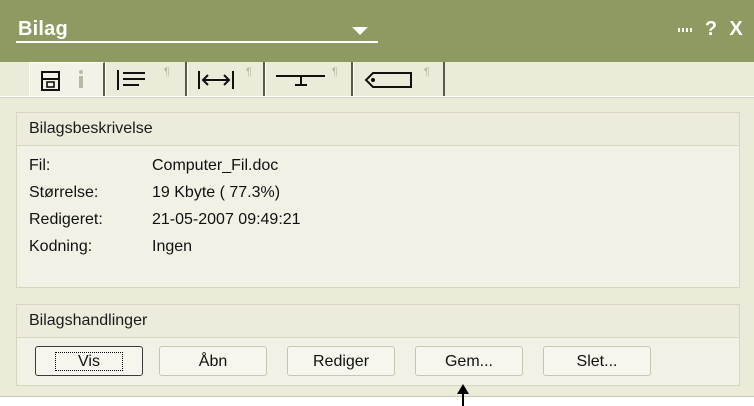  What do you see at coordinates (81, 79) in the screenshot?
I see `info-small-icon` at bounding box center [81, 79].